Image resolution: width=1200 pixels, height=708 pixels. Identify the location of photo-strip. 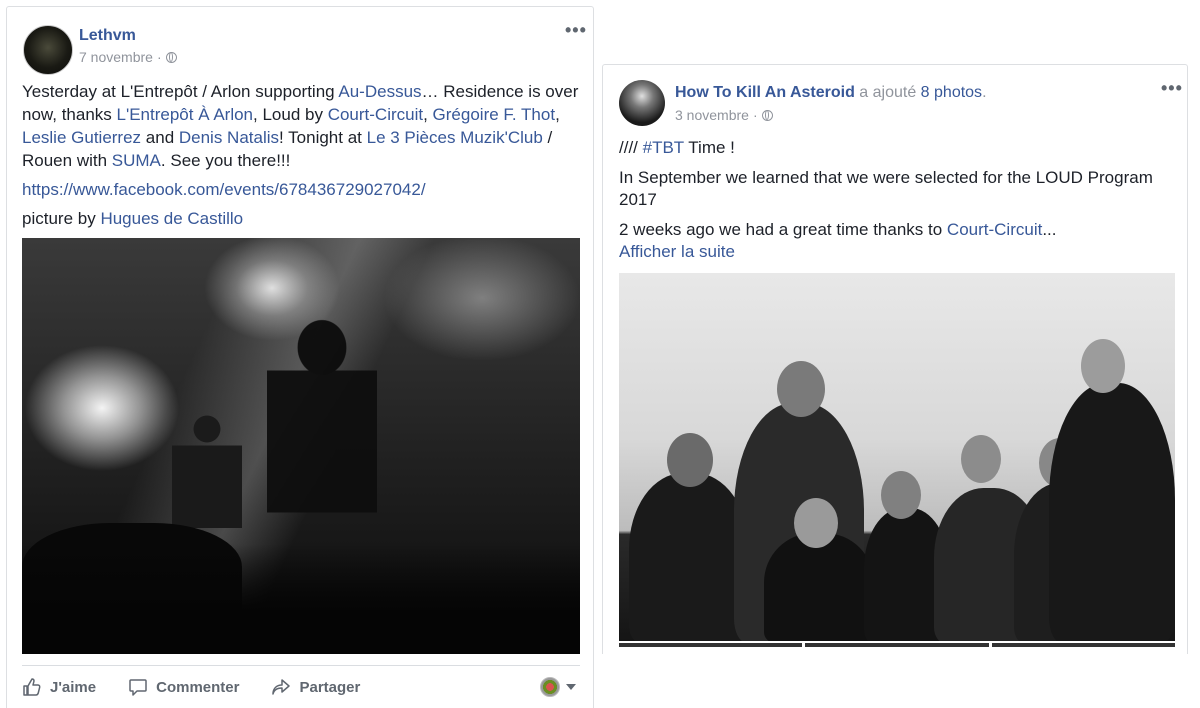
(897, 645).